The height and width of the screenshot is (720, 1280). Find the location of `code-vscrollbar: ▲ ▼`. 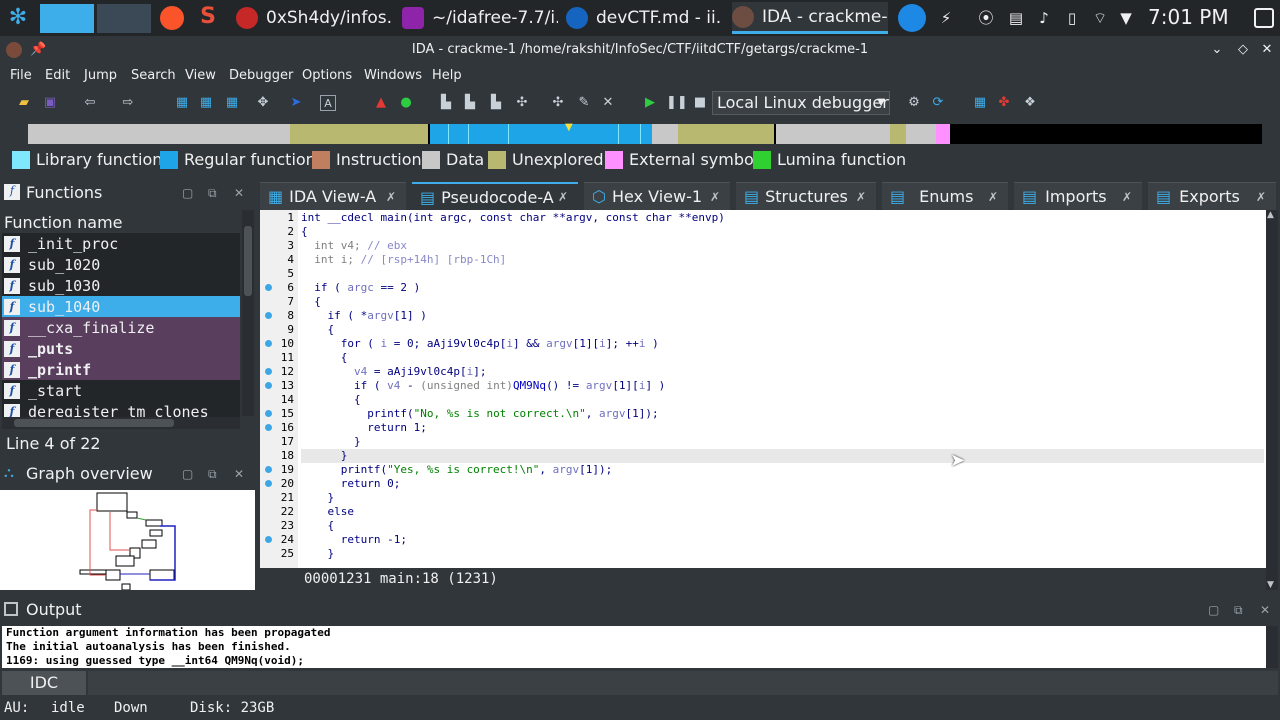

code-vscrollbar: ▲ ▼ is located at coordinates (1272, 400).